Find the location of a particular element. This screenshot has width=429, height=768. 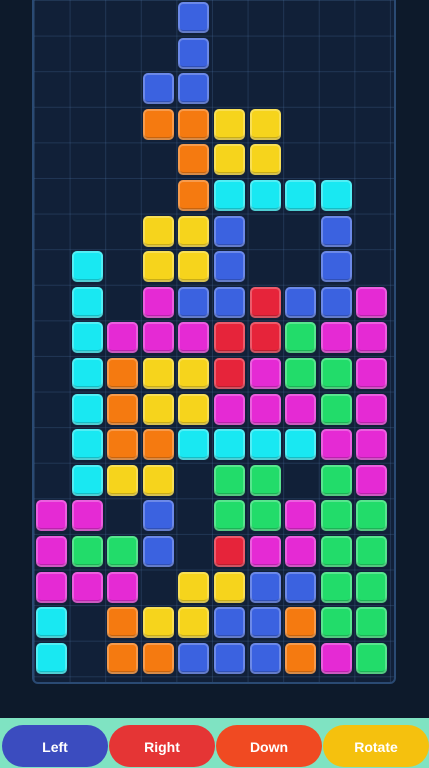

move-right-button: Right is located at coordinates (162, 746).